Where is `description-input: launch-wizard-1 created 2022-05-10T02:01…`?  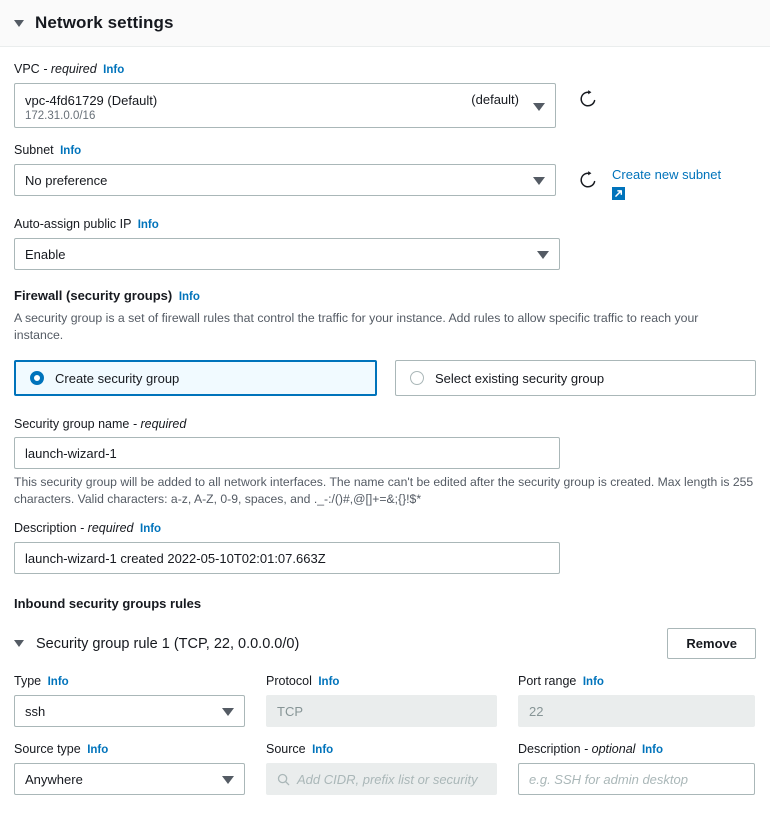 description-input: launch-wizard-1 created 2022-05-10T02:01… is located at coordinates (287, 558).